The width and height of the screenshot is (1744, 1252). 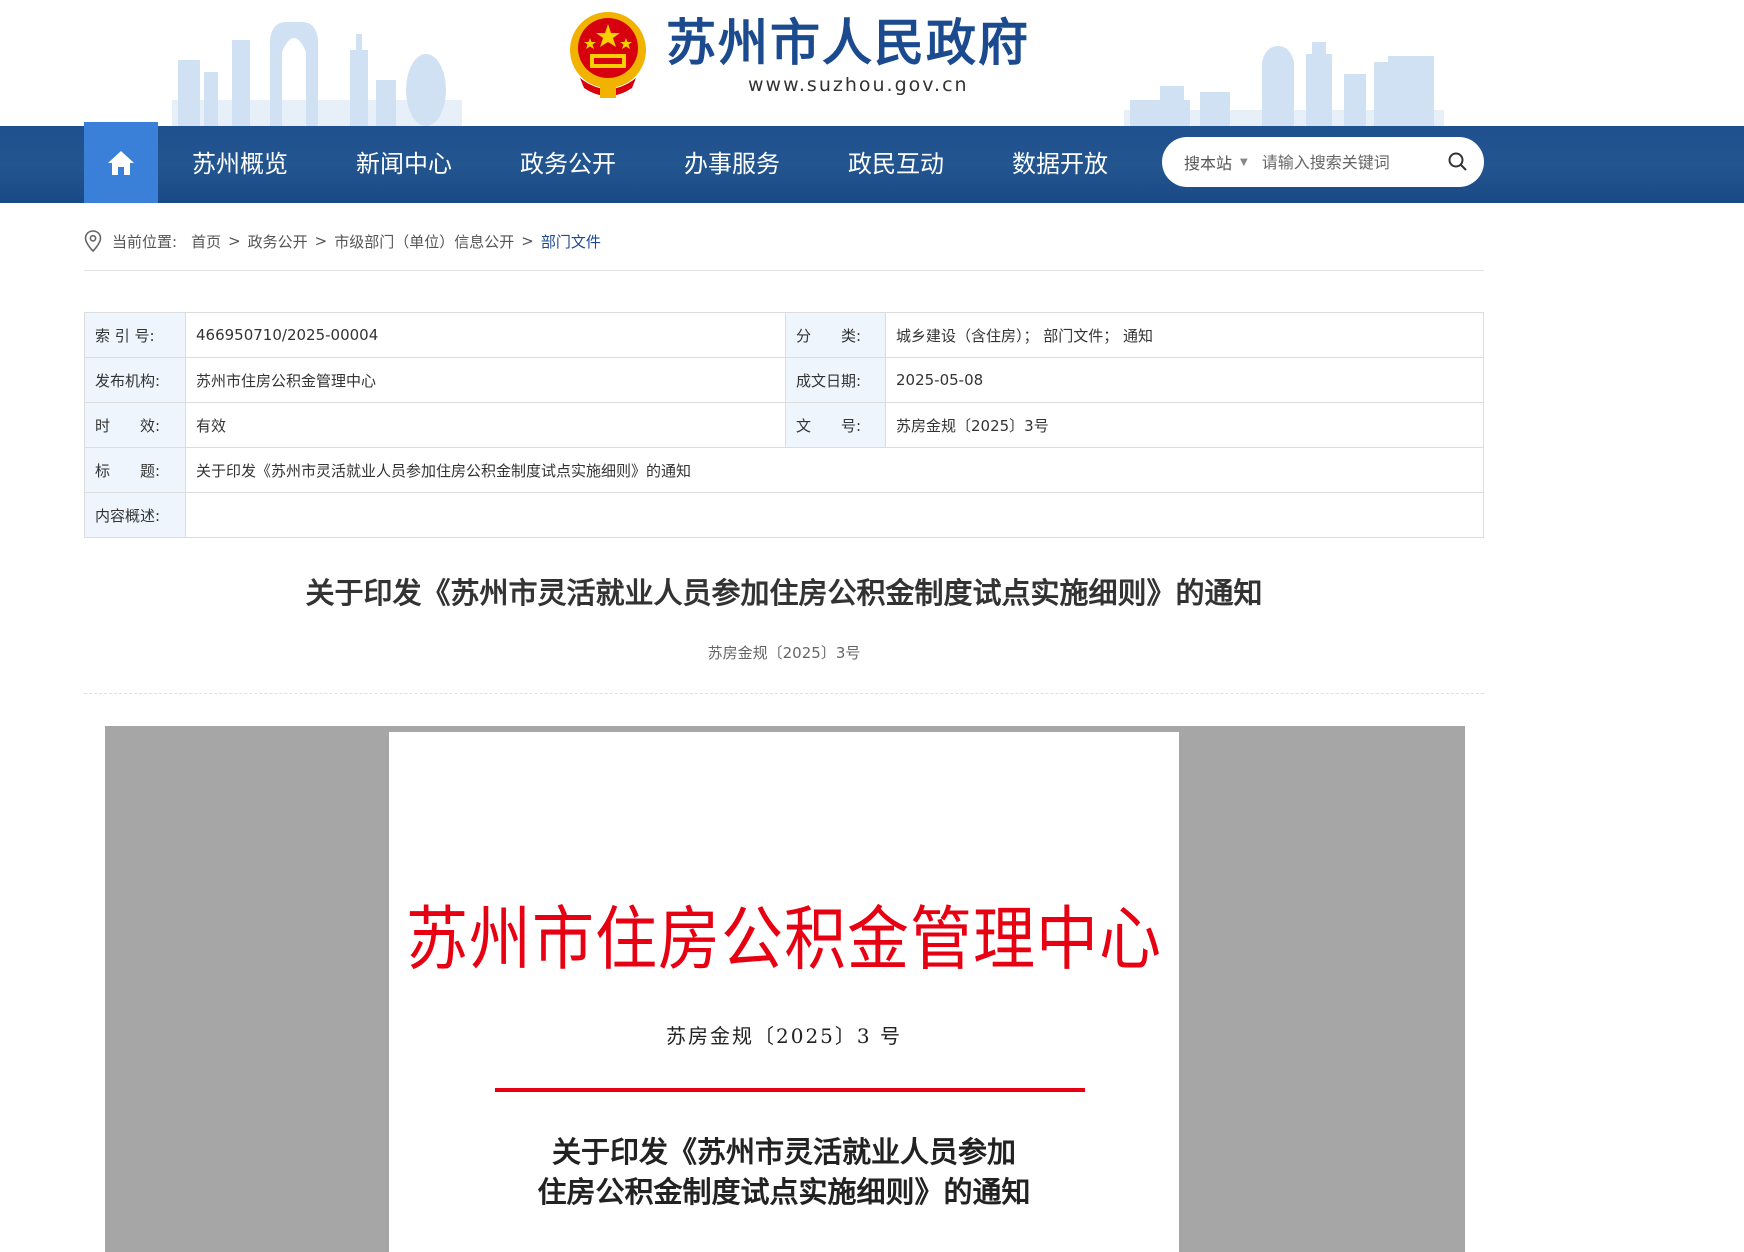 I want to click on nav-item-services: 办事服务, so click(x=732, y=164).